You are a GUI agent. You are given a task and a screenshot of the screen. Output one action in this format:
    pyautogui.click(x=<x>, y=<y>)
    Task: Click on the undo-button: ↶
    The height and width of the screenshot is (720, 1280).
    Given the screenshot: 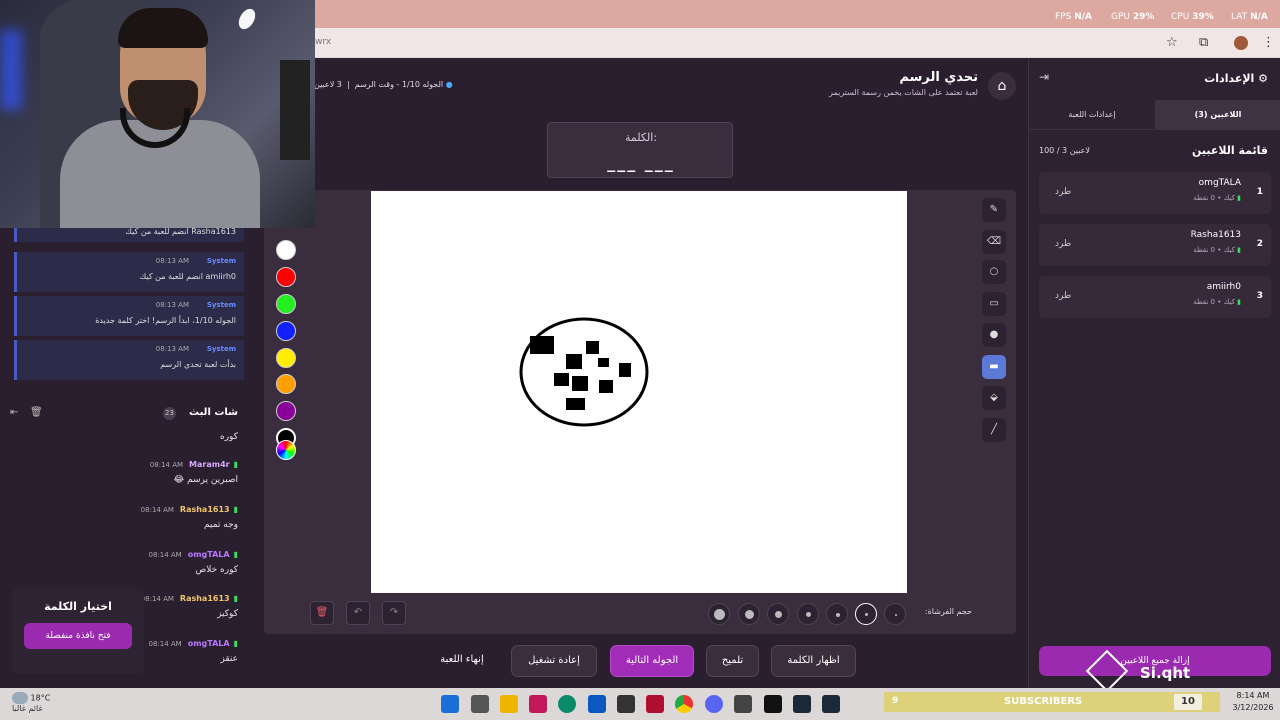 What is the action you would take?
    pyautogui.click(x=358, y=613)
    